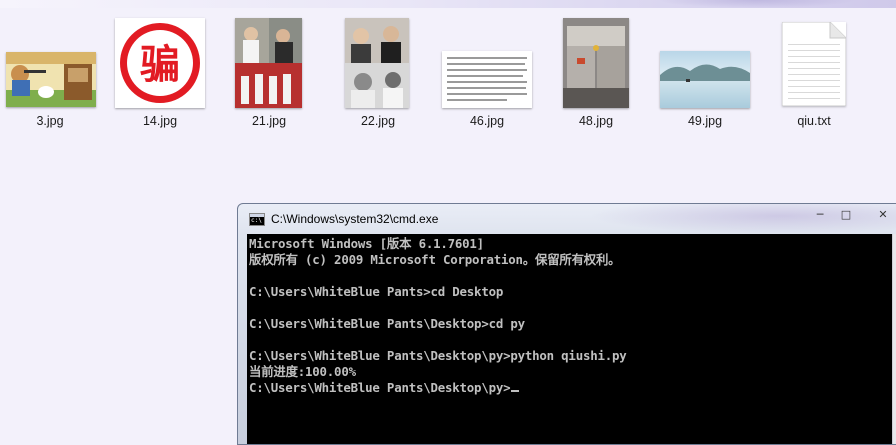 This screenshot has width=896, height=445. What do you see at coordinates (515, 391) in the screenshot?
I see `text-cursor` at bounding box center [515, 391].